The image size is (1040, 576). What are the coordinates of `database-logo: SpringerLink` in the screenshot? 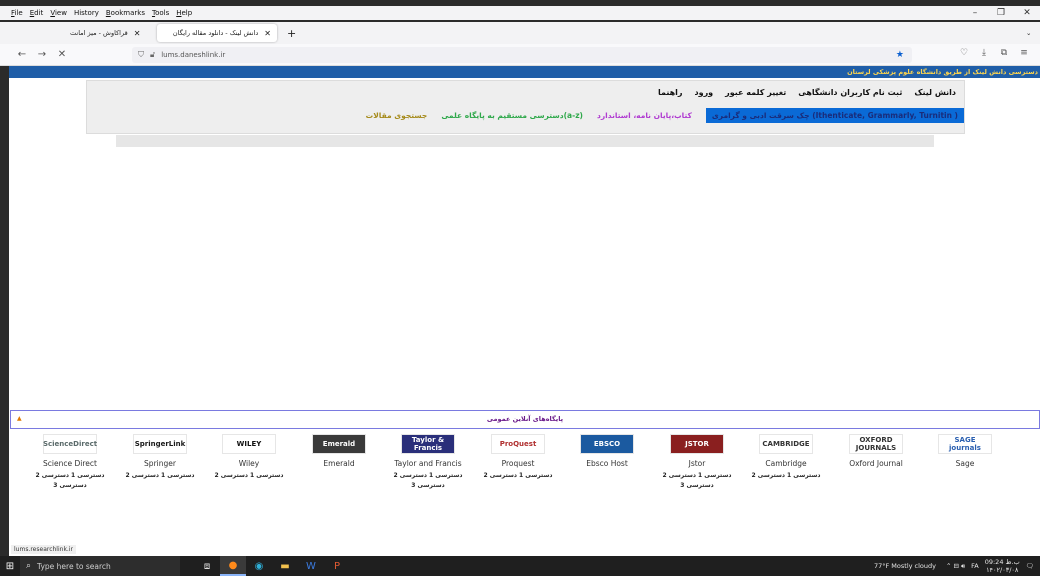 It's located at (160, 444).